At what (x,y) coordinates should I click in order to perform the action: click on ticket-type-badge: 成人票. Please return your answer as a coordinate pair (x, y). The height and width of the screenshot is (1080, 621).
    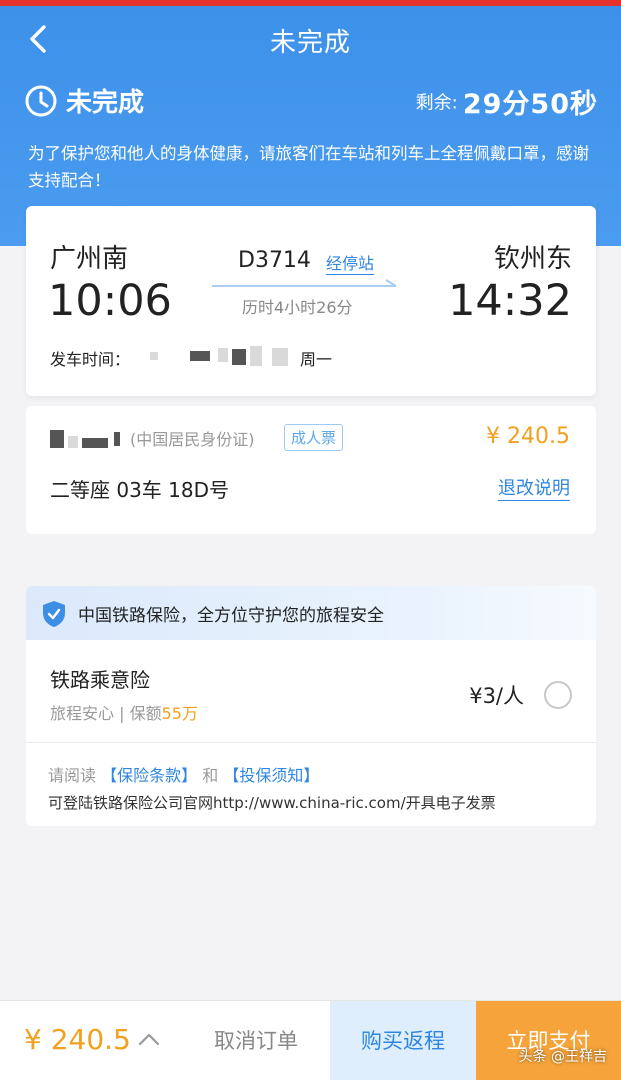
    Looking at the image, I should click on (314, 437).